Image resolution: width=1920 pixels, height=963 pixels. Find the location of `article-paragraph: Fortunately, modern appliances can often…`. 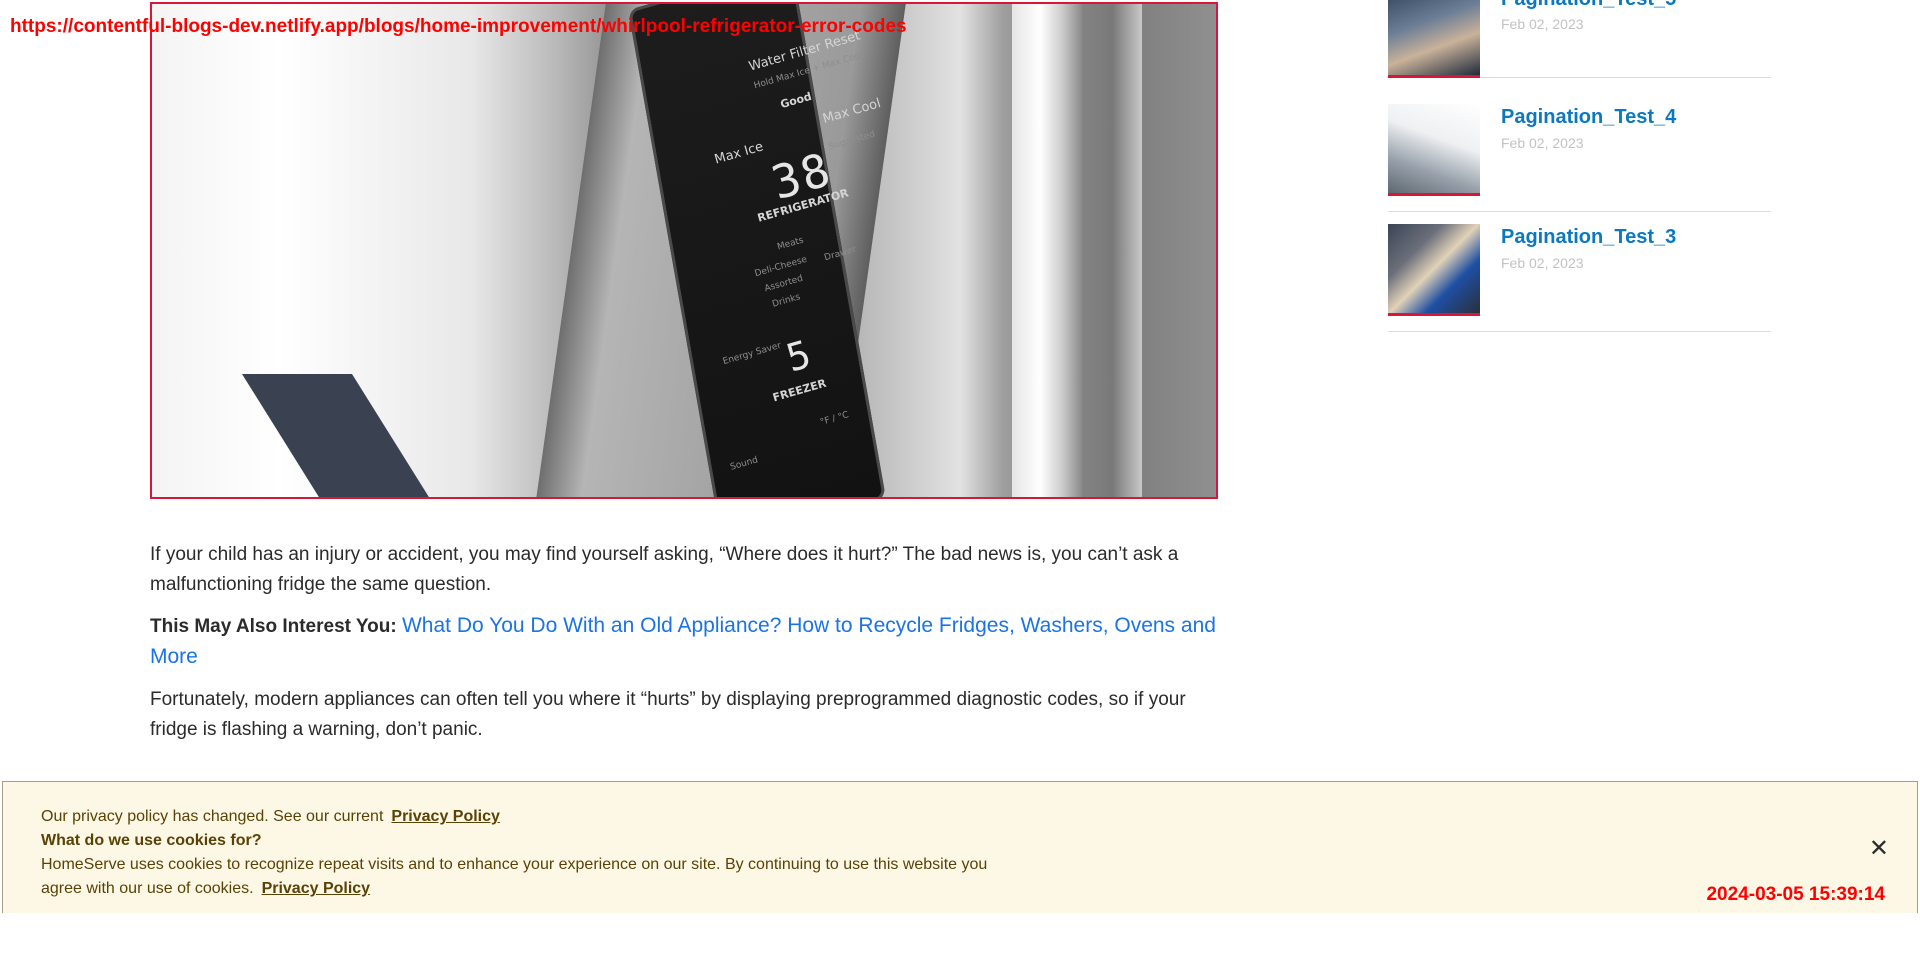

article-paragraph: Fortunately, modern appliances can often… is located at coordinates (668, 714).